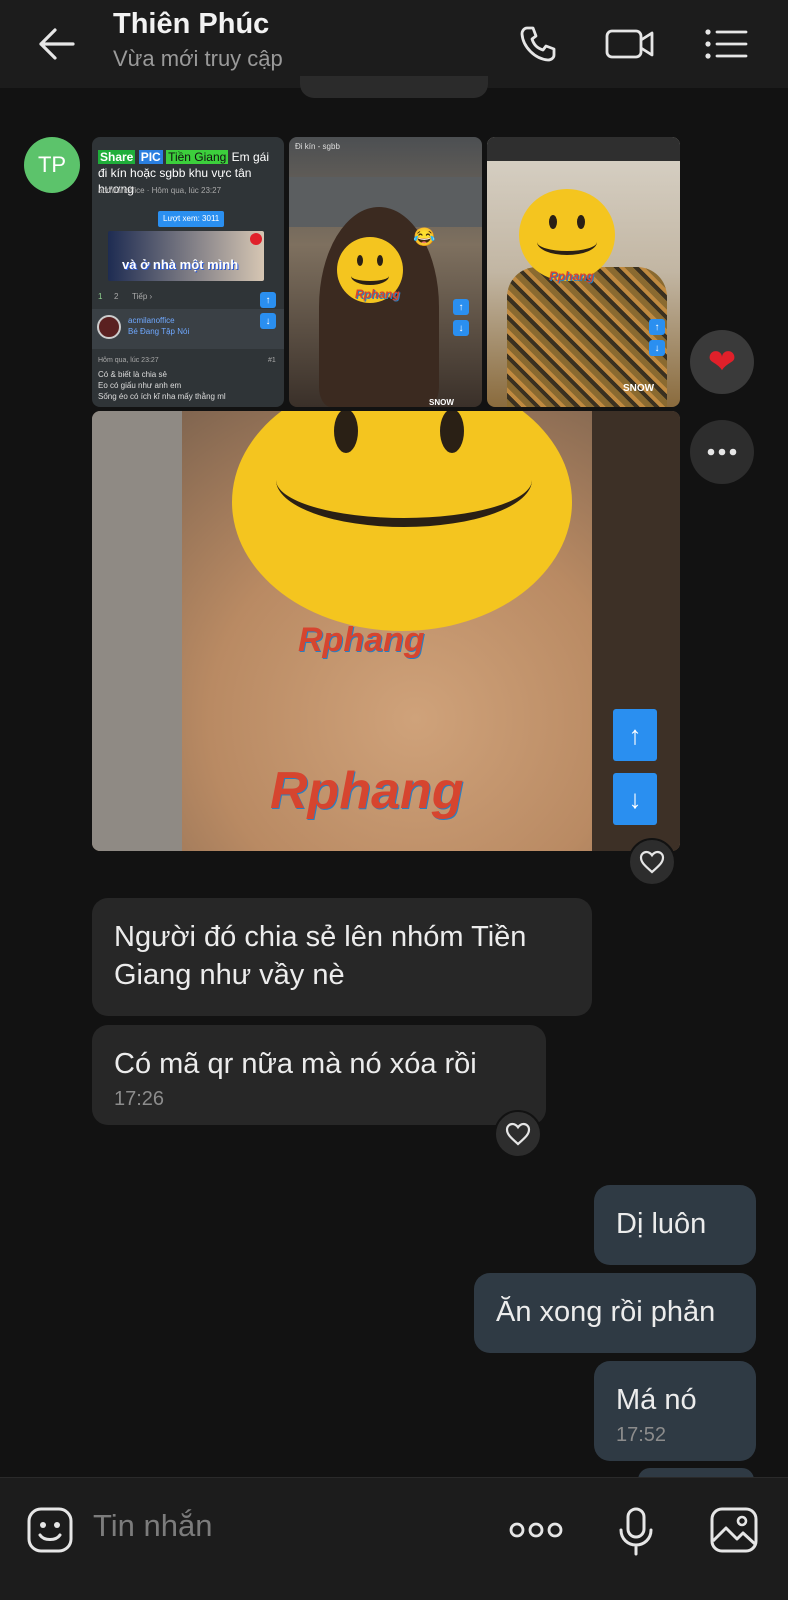 This screenshot has width=788, height=1600. I want to click on contact-name: Thiên Phúc, so click(191, 24).